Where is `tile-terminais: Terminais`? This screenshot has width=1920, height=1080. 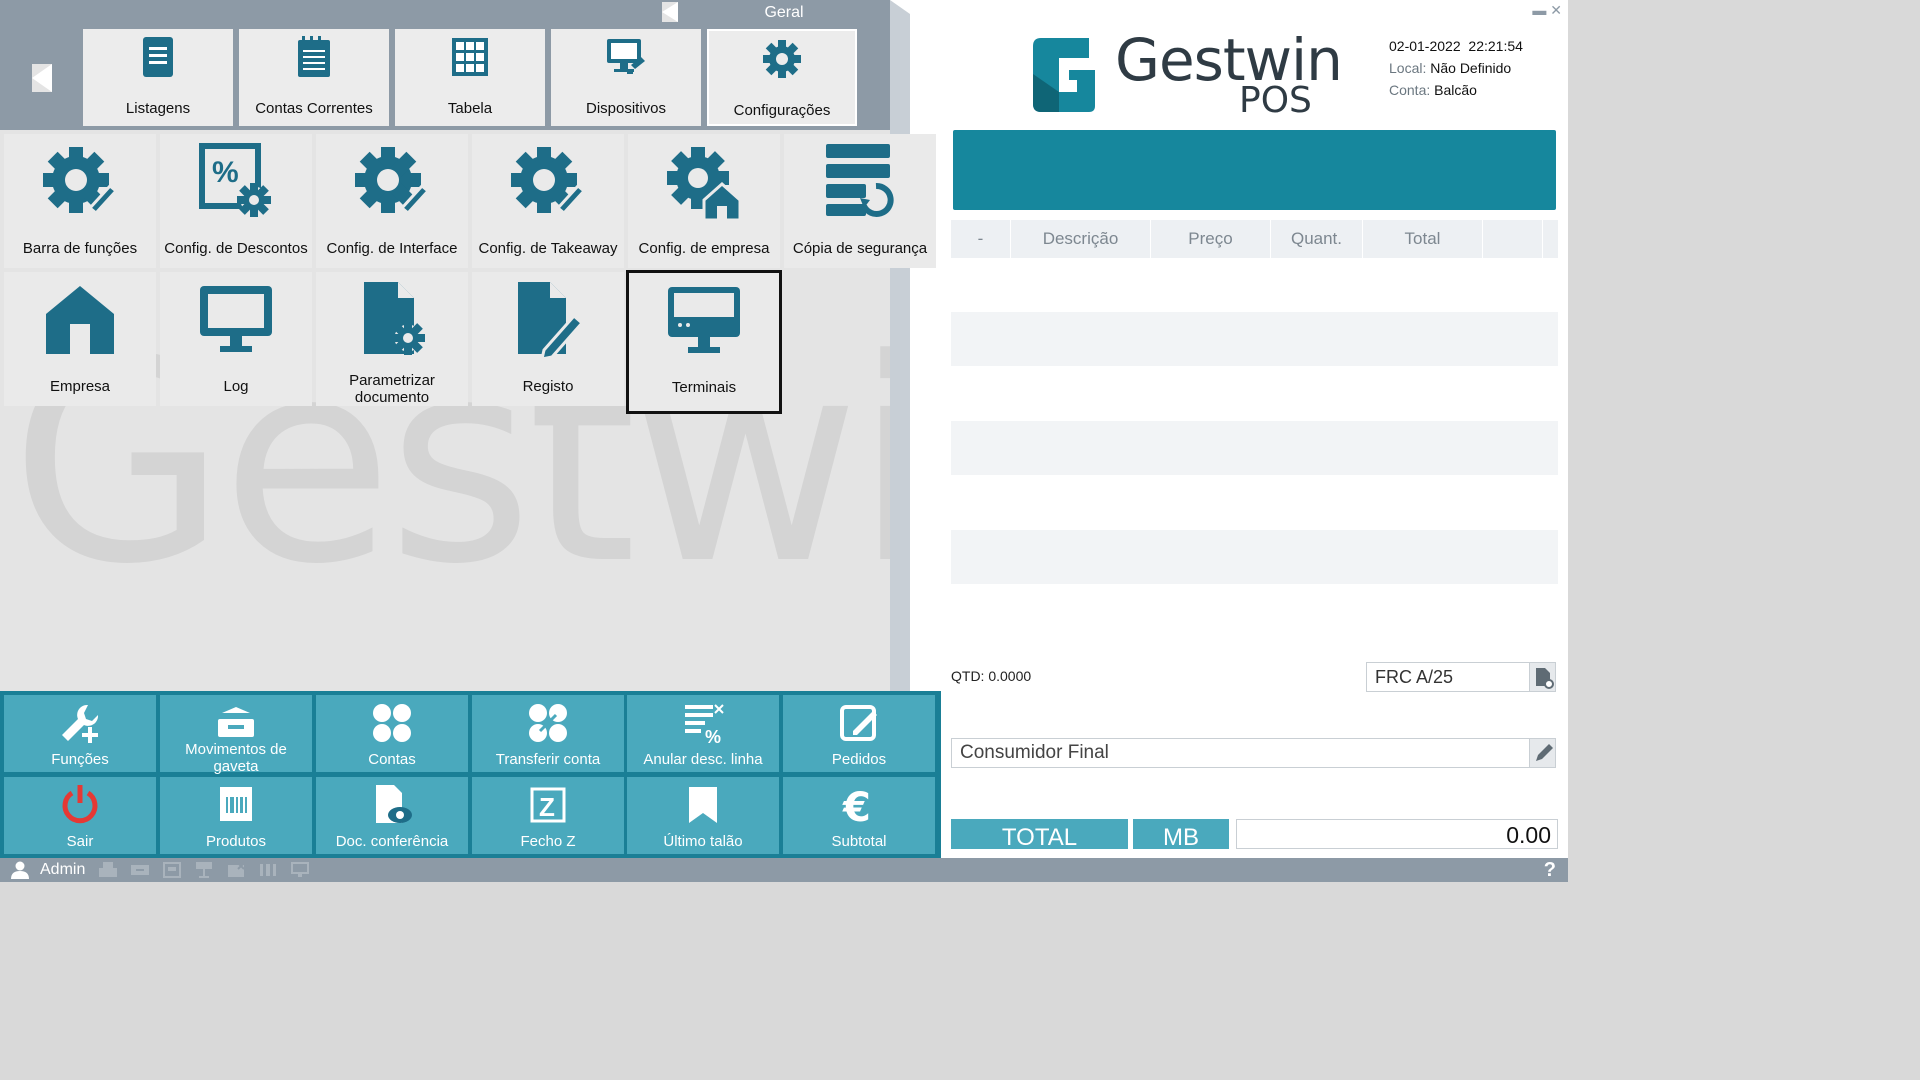
tile-terminais: Terminais is located at coordinates (704, 342).